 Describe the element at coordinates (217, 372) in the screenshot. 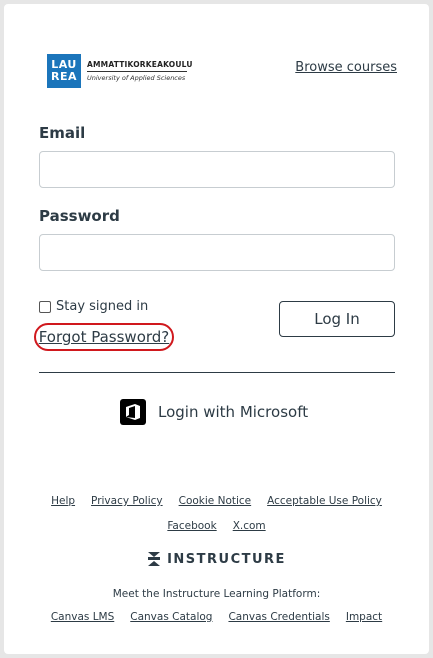

I see `divider` at that location.